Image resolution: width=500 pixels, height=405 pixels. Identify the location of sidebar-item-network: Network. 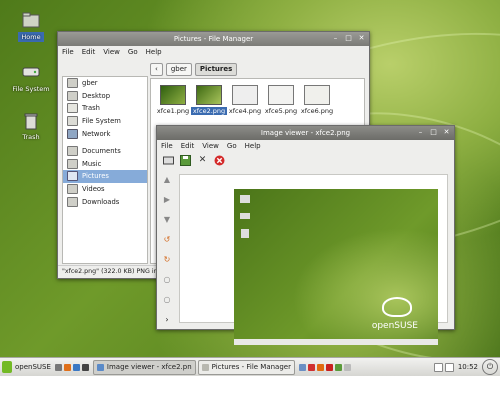
(105, 133).